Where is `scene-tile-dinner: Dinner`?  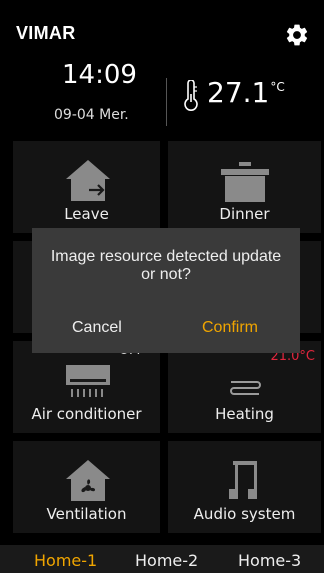
scene-tile-dinner: Dinner is located at coordinates (244, 187).